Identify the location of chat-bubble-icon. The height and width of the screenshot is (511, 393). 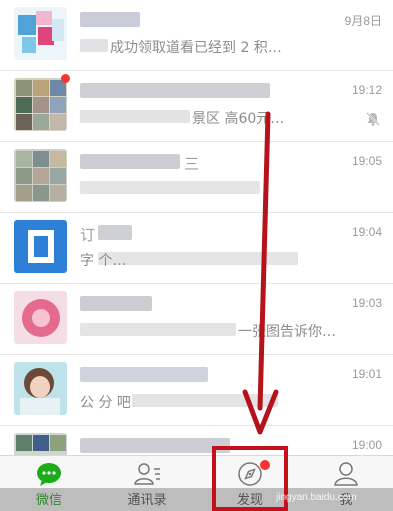
(49, 474).